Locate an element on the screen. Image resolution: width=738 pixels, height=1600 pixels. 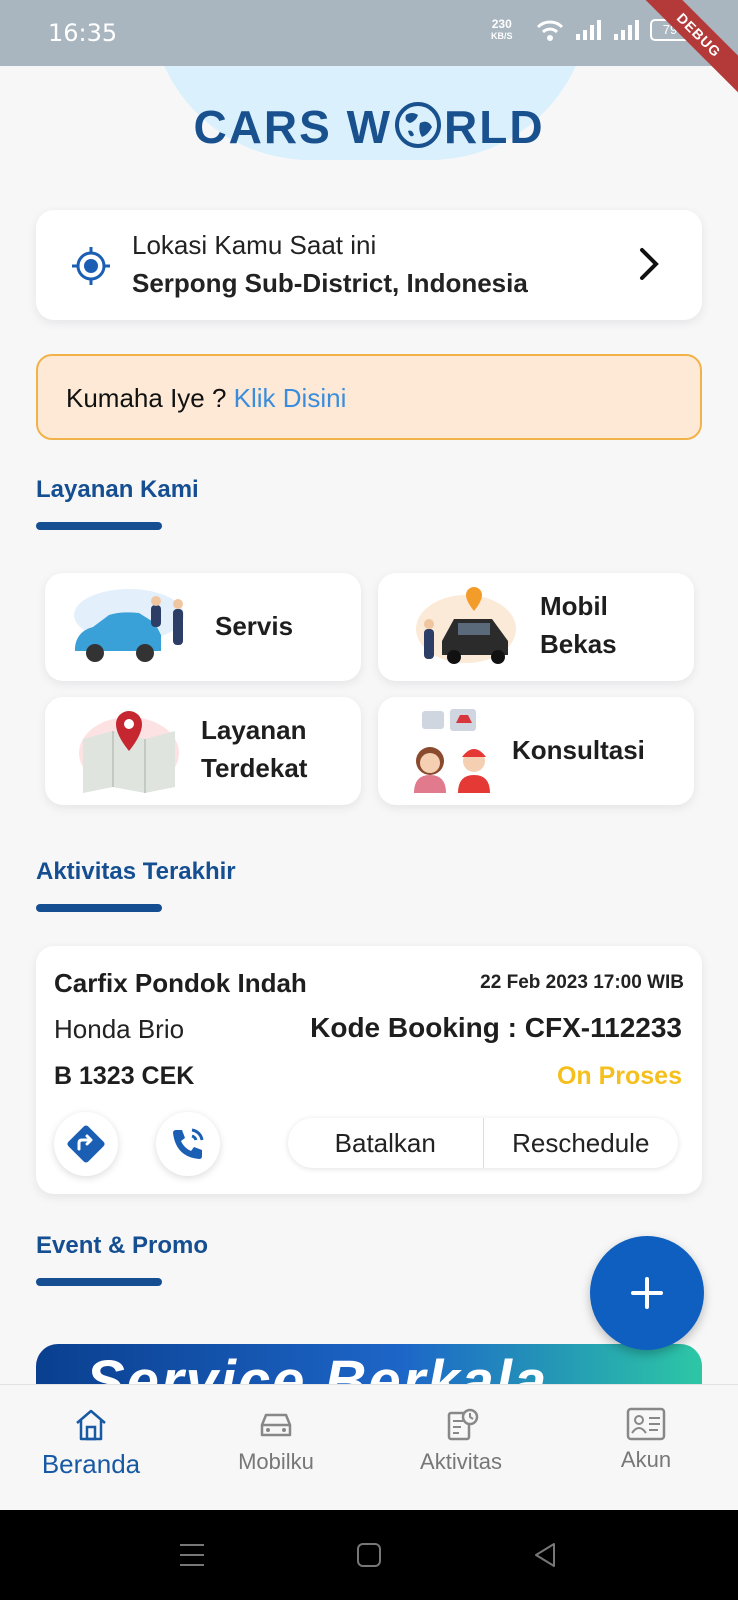
status-time: 16:35 is located at coordinates (83, 33).